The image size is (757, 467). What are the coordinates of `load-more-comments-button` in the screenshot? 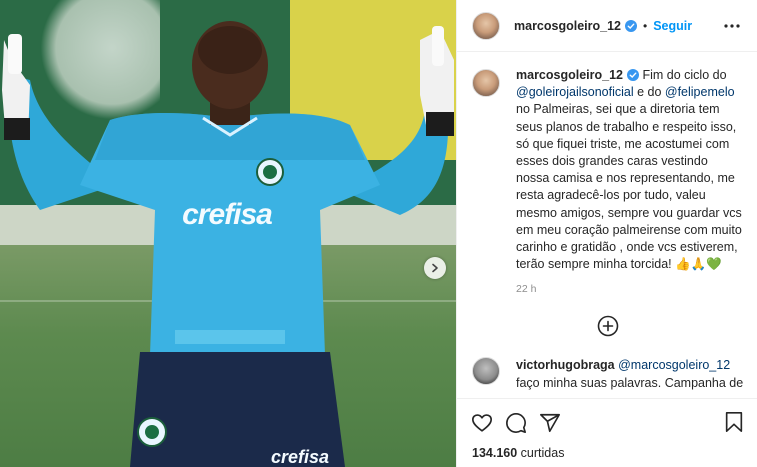 It's located at (608, 326).